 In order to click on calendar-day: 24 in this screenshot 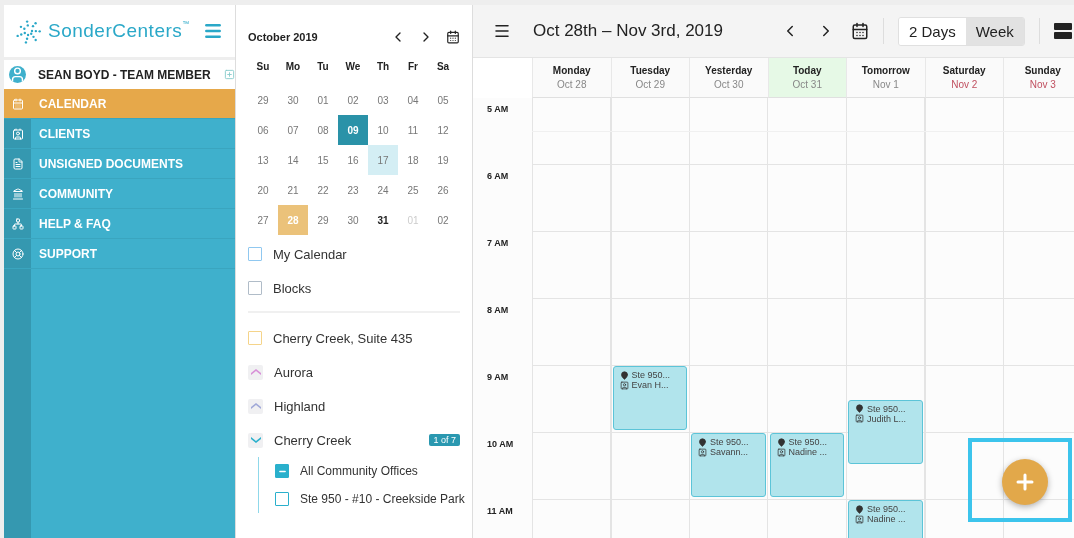, I will do `click(383, 190)`.